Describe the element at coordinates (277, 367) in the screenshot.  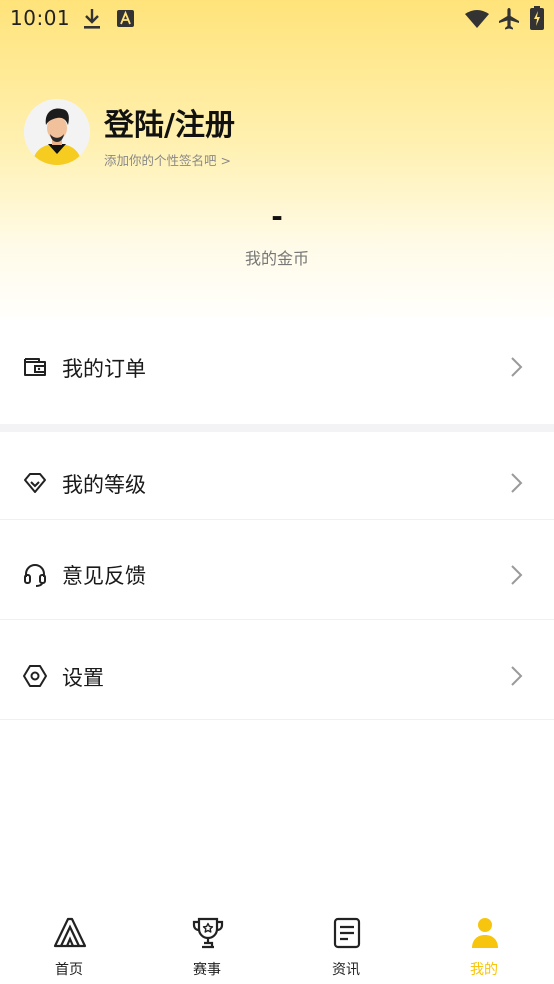
I see `menu-item-orders: 我的订单` at that location.